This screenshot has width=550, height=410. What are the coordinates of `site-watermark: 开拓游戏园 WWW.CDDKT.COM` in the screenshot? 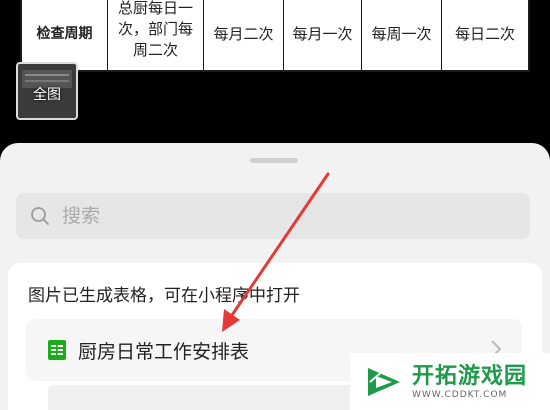 It's located at (450, 381).